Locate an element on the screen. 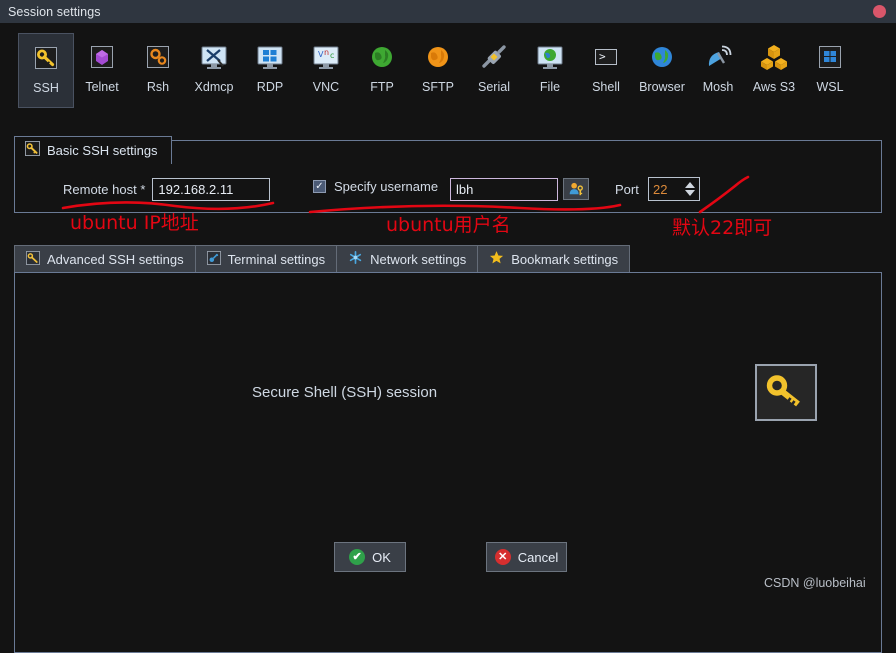 The image size is (896, 653). session-type-label: VNC is located at coordinates (326, 87).